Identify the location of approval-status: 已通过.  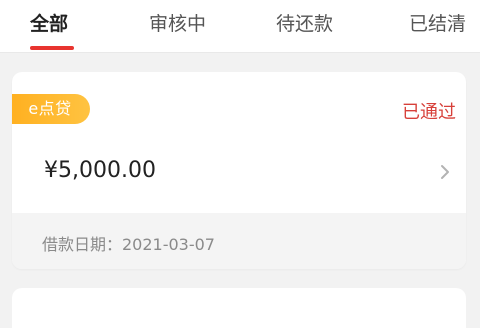
(429, 112).